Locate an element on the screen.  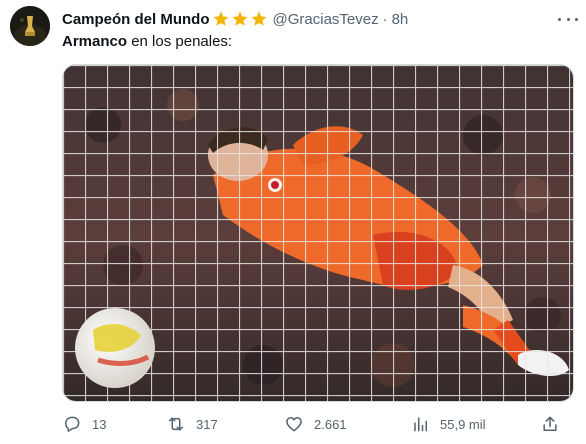
display-name: Campeón del Mundo is located at coordinates (136, 19).